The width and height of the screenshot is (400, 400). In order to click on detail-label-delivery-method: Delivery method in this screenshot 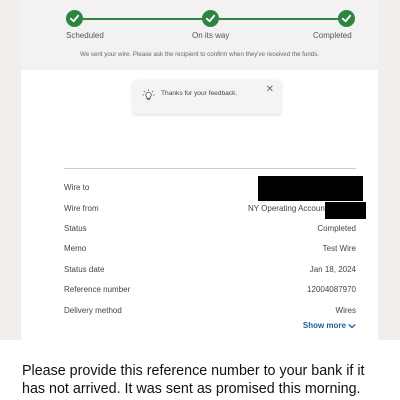, I will do `click(93, 310)`.